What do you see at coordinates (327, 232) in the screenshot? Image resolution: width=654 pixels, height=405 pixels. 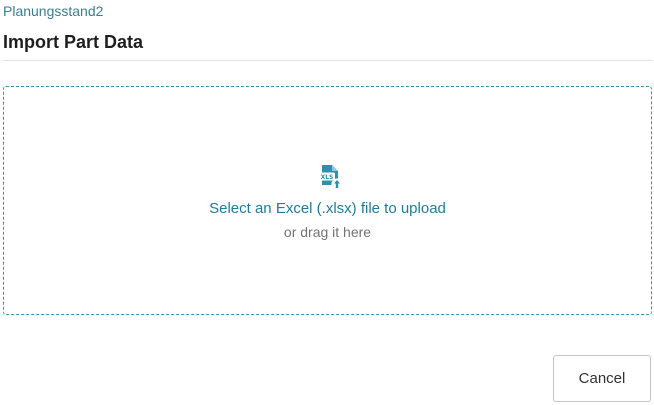 I see `drag-hint-text: or drag it here` at bounding box center [327, 232].